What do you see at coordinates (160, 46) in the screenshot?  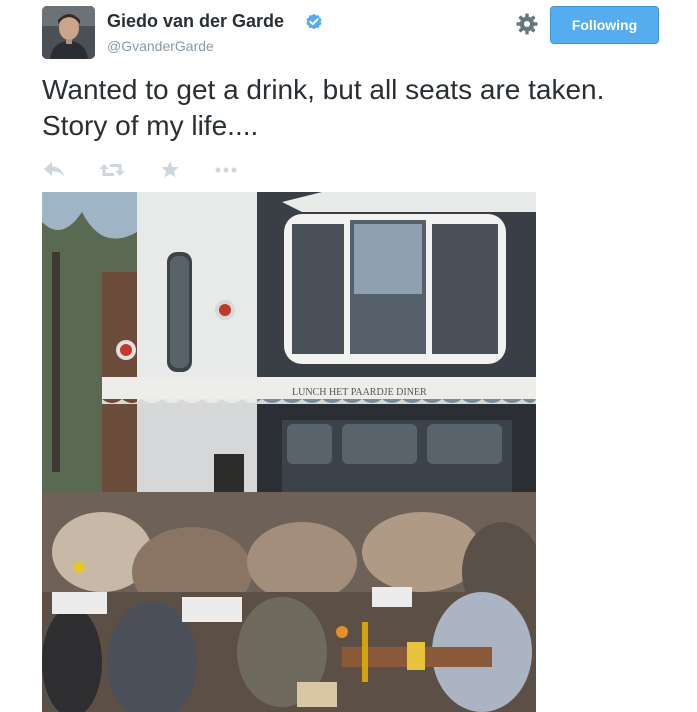 I see `author-handle: @GvanderGarde` at bounding box center [160, 46].